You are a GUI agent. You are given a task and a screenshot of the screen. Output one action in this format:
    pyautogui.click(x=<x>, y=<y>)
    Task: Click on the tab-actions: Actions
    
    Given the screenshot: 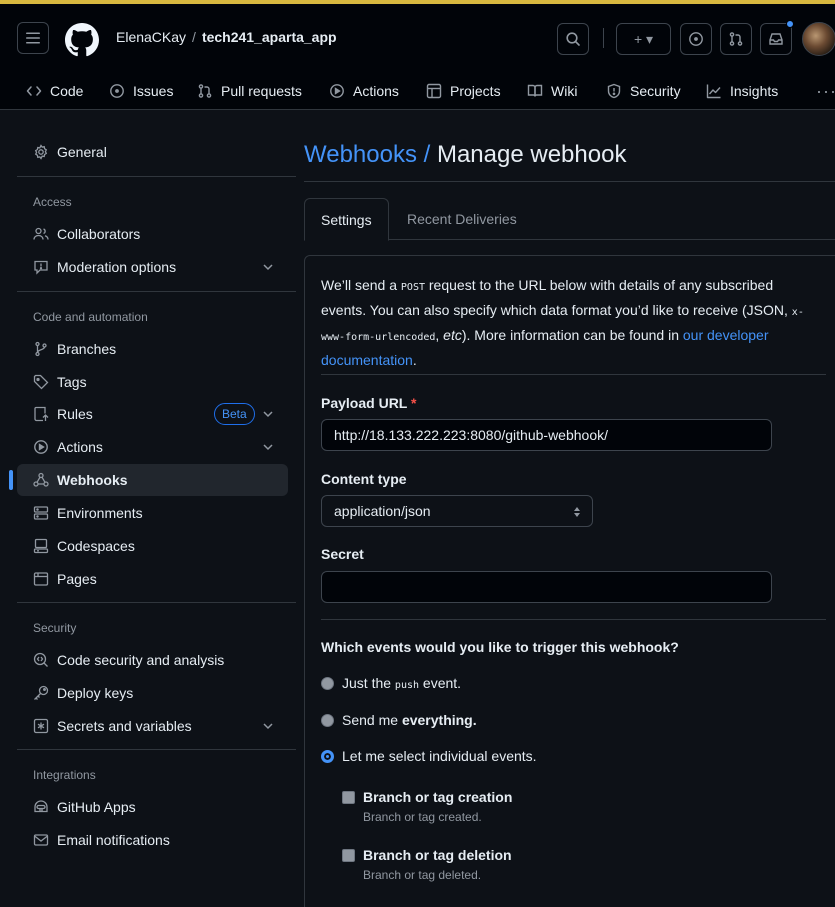 What is the action you would take?
    pyautogui.click(x=364, y=91)
    